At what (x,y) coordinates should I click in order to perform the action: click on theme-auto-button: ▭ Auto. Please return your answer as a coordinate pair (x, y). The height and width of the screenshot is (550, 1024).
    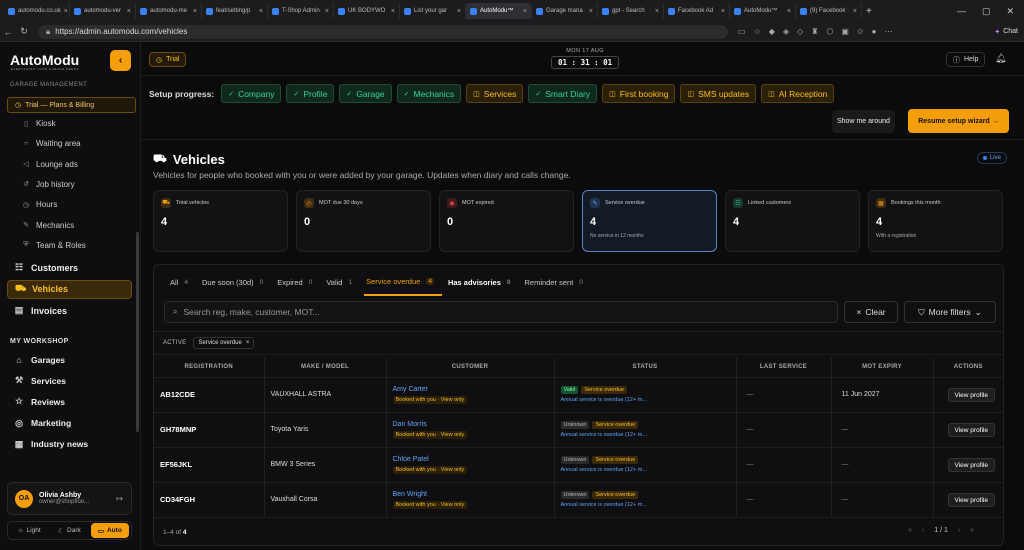
    Looking at the image, I should click on (109, 530).